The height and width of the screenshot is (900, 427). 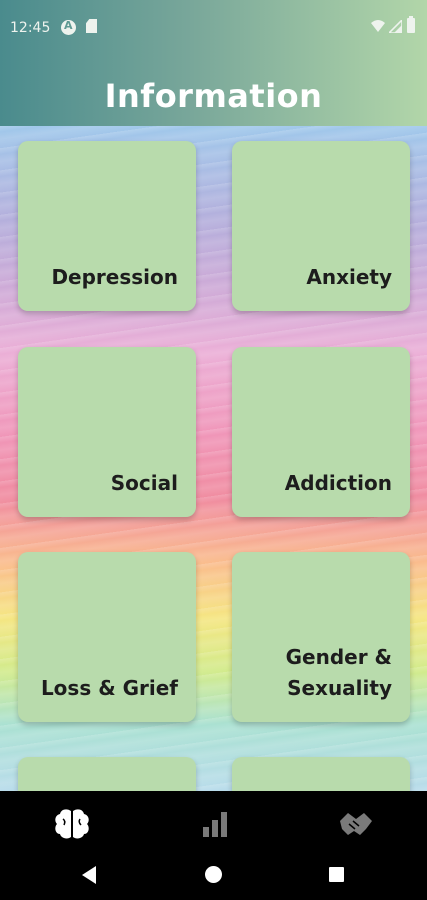 What do you see at coordinates (338, 483) in the screenshot?
I see `card-label: Addiction` at bounding box center [338, 483].